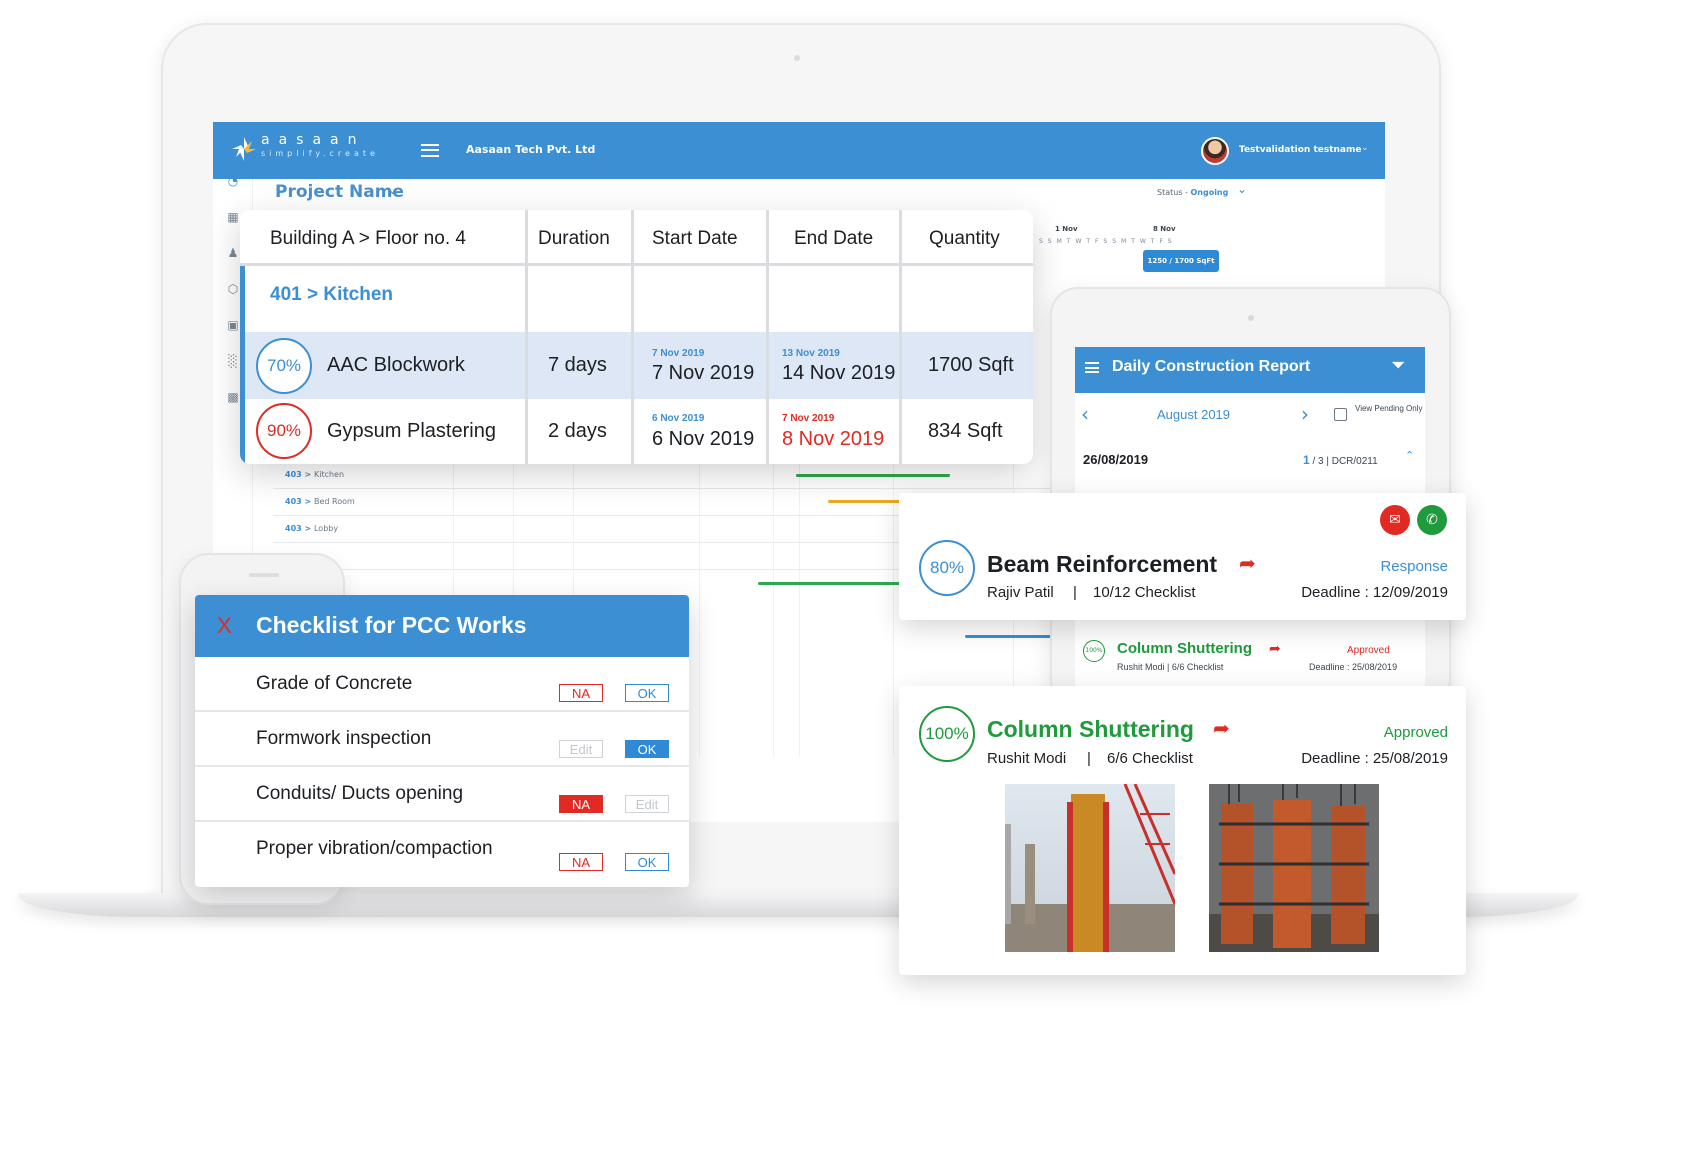 The height and width of the screenshot is (1170, 1705). What do you see at coordinates (233, 397) in the screenshot?
I see `qr-code-icon: ▩` at bounding box center [233, 397].